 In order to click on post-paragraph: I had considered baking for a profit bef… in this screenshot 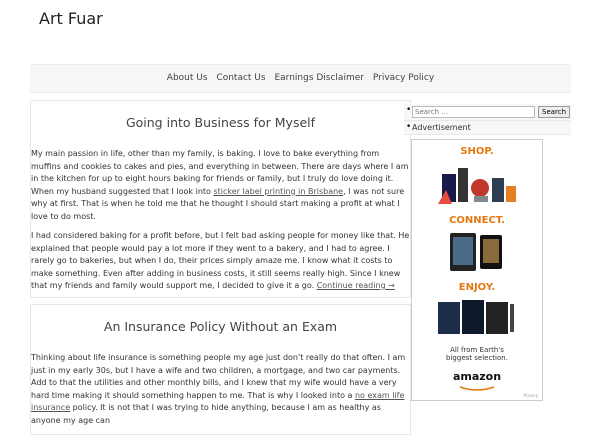, I will do `click(220, 261)`.